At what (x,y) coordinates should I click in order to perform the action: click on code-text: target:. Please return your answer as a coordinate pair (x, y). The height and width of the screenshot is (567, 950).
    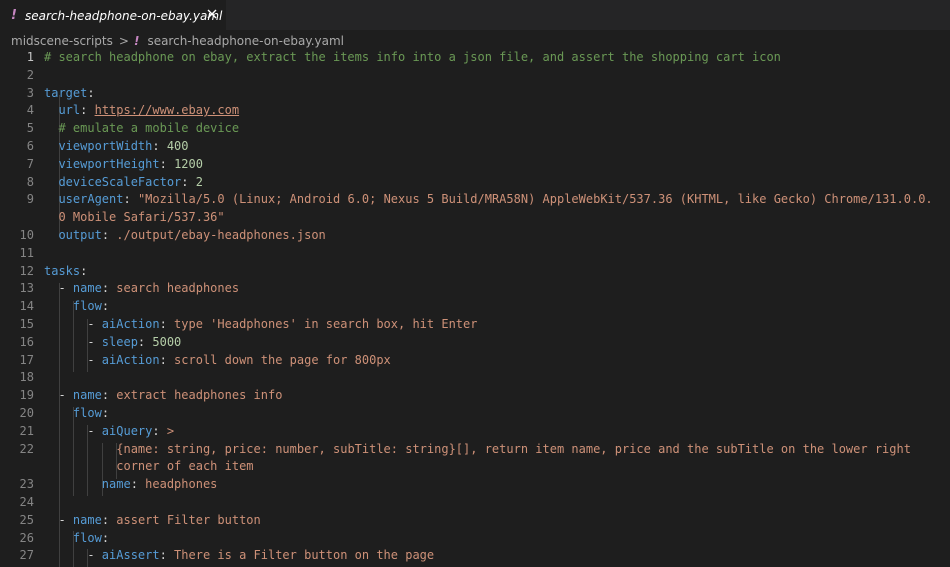
    Looking at the image, I should click on (69, 94).